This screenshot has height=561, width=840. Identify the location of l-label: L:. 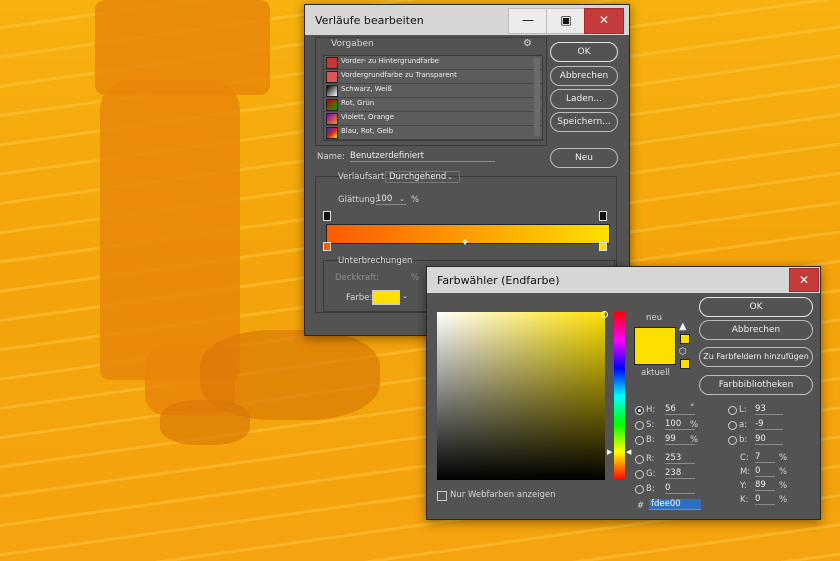
(743, 410).